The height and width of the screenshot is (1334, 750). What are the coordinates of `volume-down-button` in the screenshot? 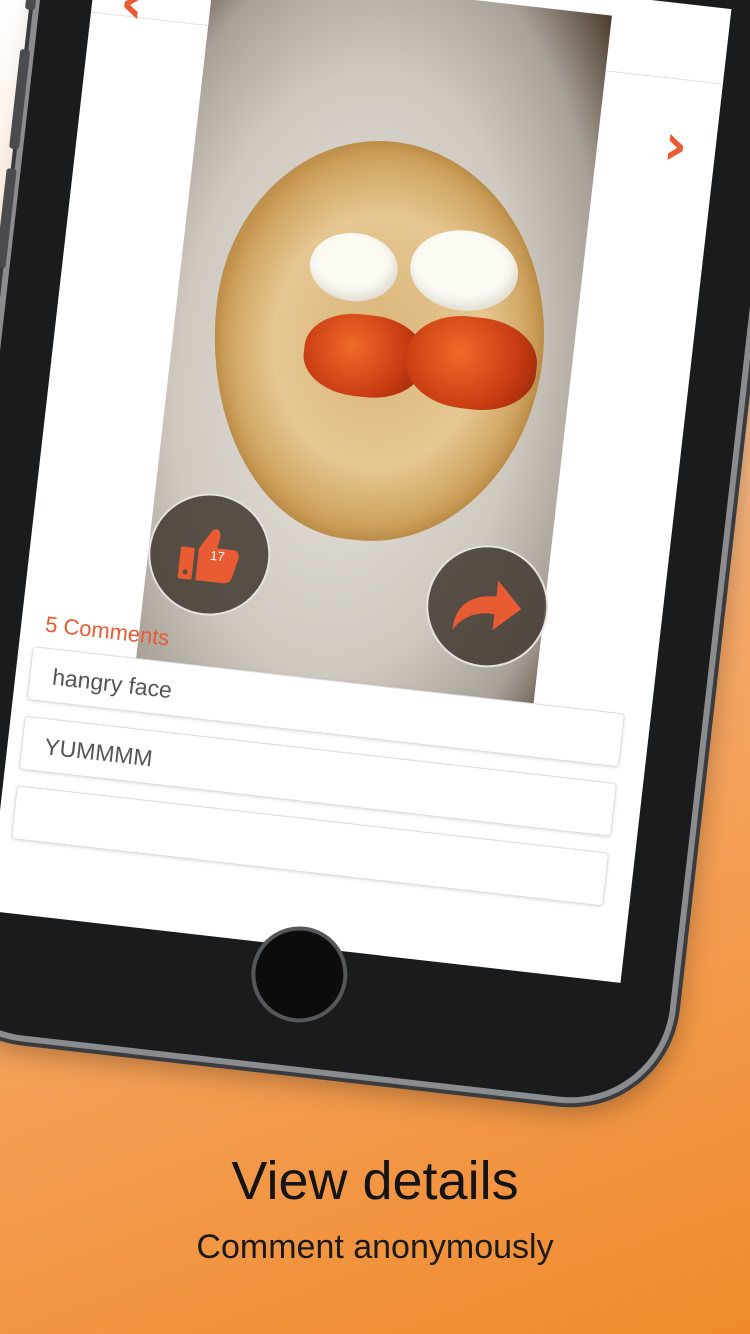 It's located at (8, 218).